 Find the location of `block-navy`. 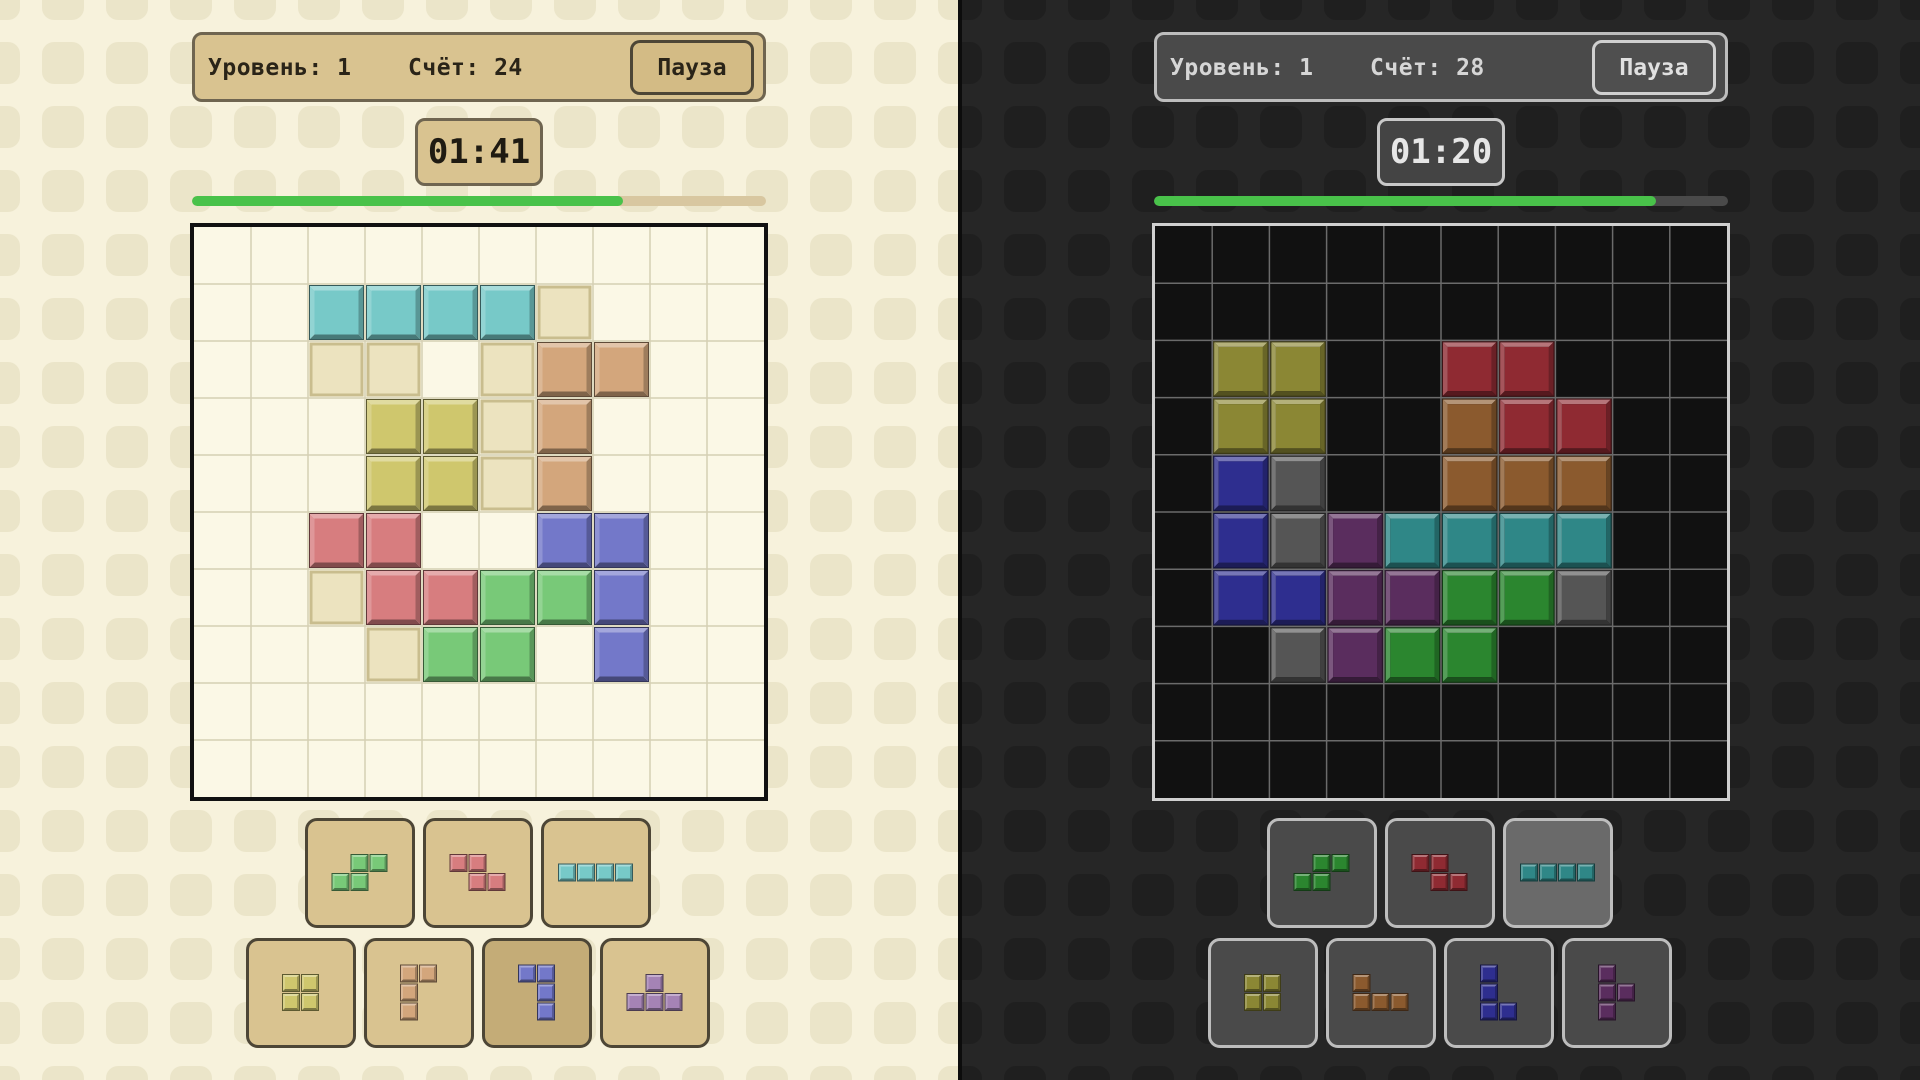

block-navy is located at coordinates (1241, 598).